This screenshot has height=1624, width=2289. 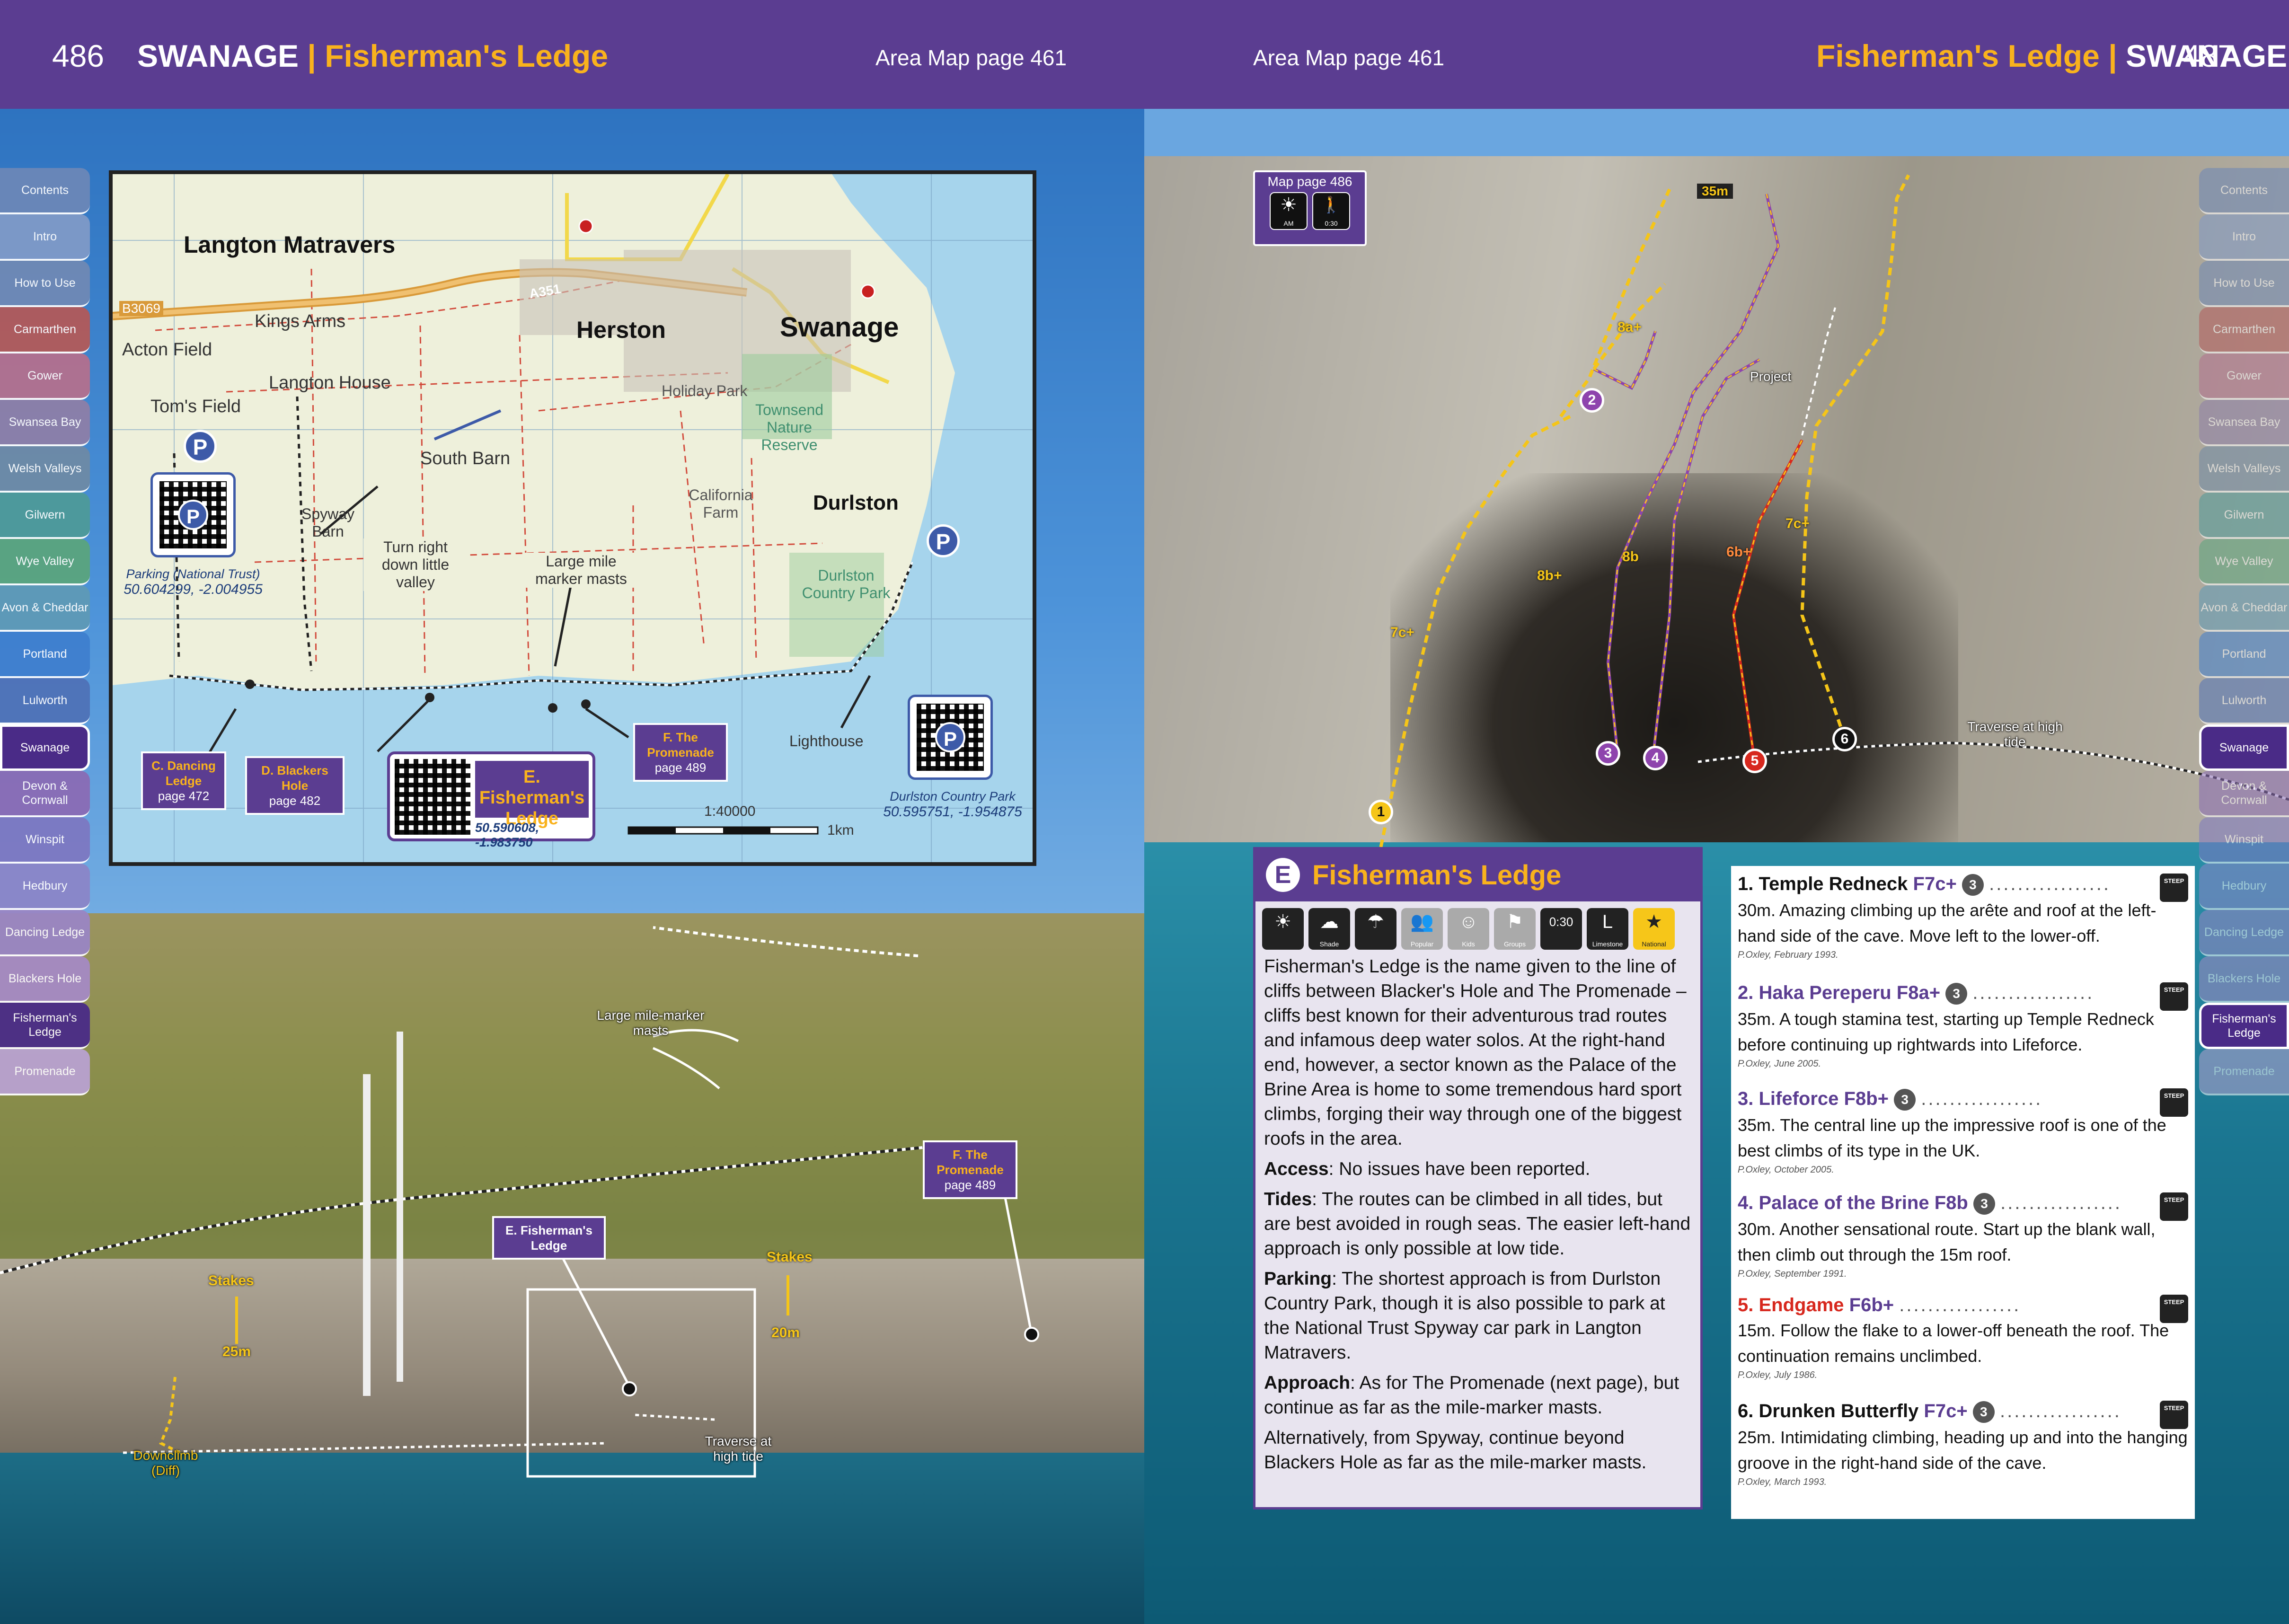 What do you see at coordinates (1289, 224) in the screenshot?
I see `aspect-label: AM` at bounding box center [1289, 224].